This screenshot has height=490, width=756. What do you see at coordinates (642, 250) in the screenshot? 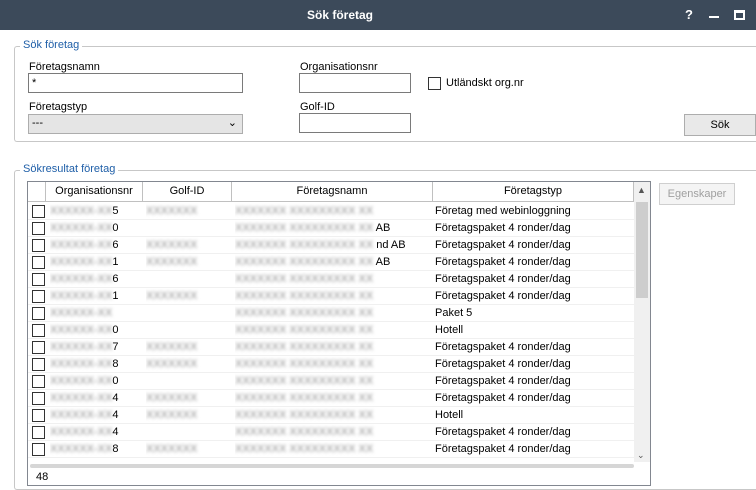
I see `scrollbar-thumb` at bounding box center [642, 250].